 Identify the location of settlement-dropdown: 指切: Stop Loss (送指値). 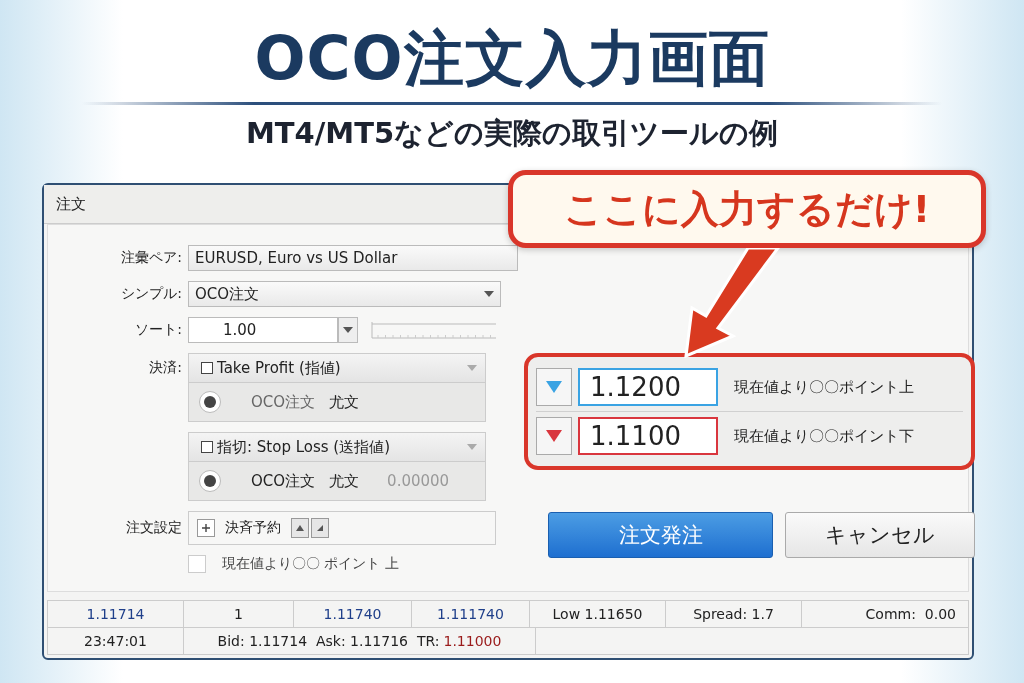
(337, 447).